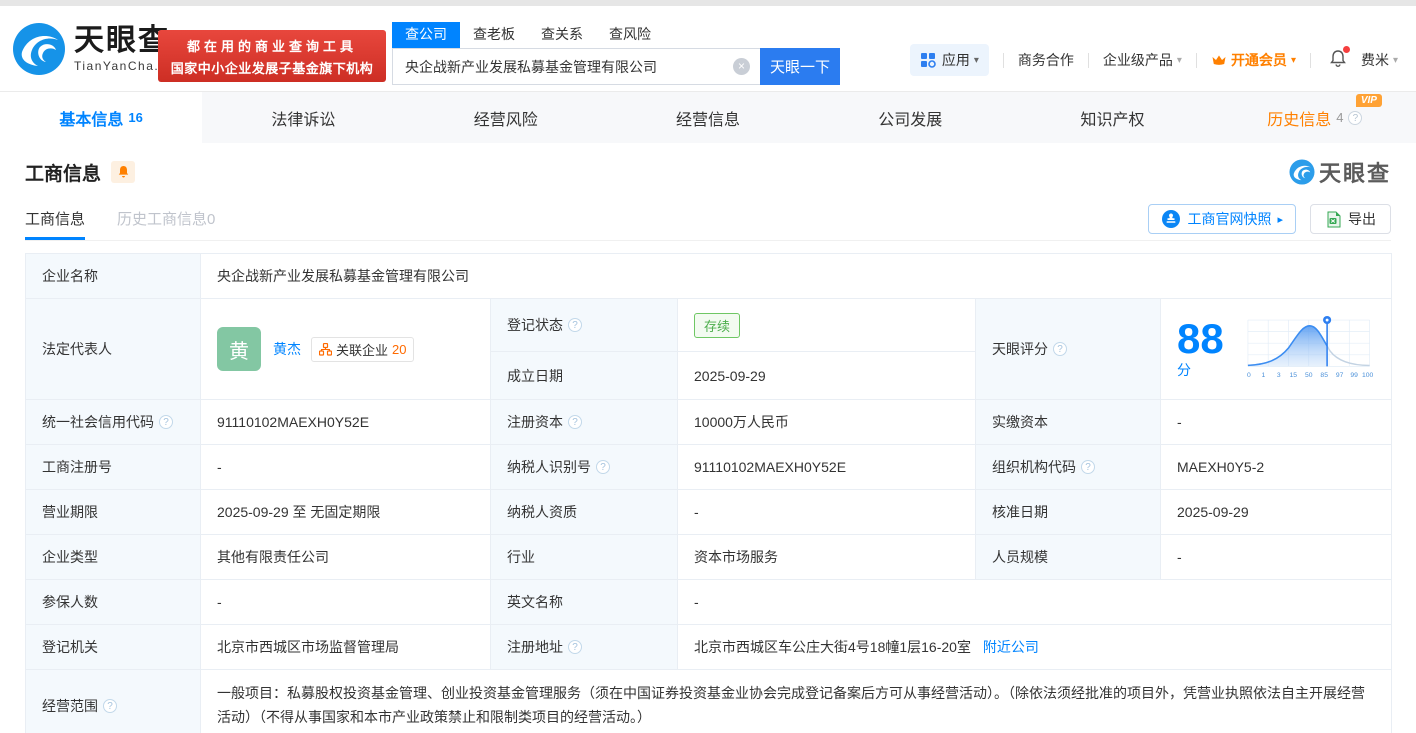  I want to click on score-value: 88, so click(1200, 338).